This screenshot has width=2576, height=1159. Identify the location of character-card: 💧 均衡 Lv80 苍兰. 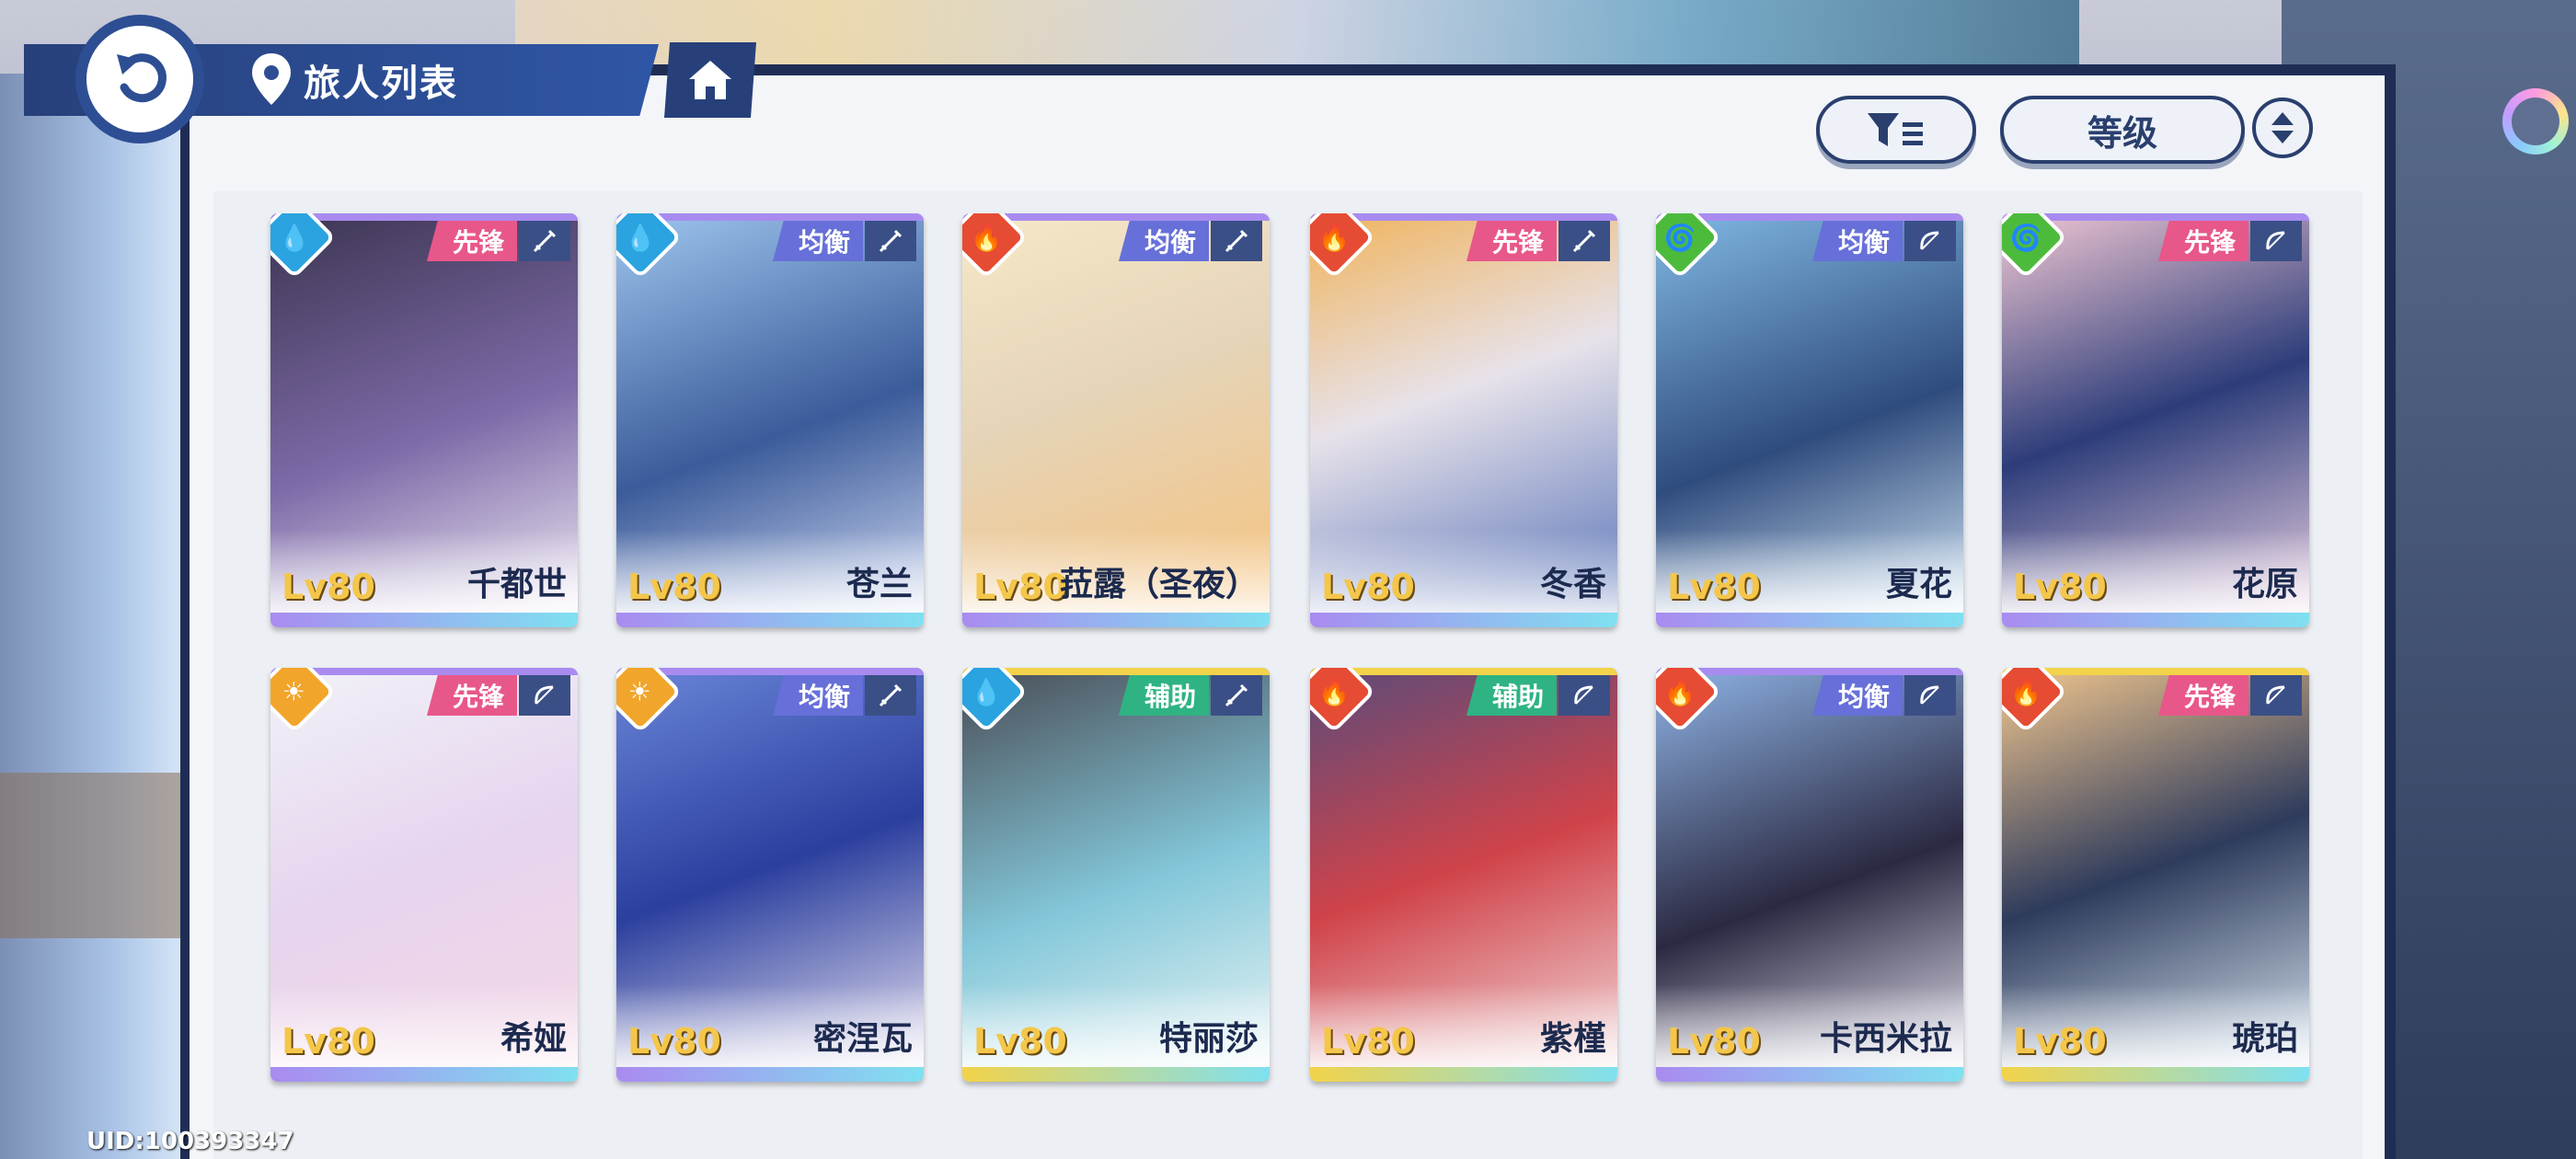
(770, 420).